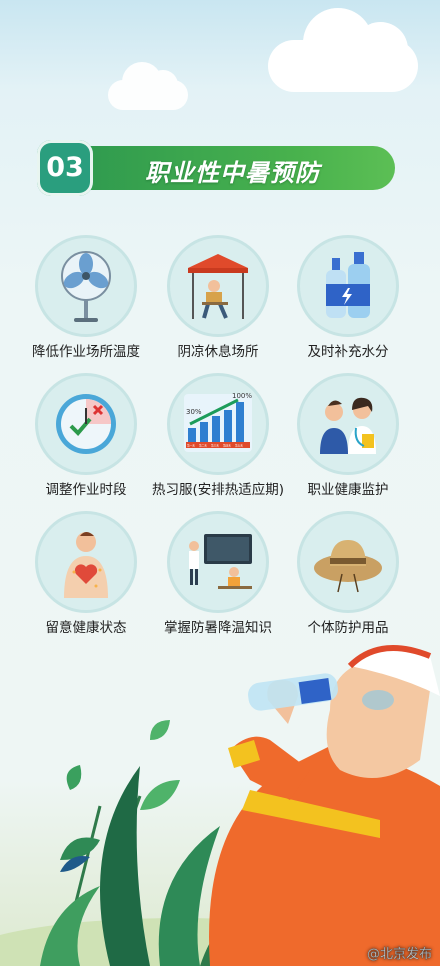 Image resolution: width=440 pixels, height=966 pixels. I want to click on section-header: 职业性中暑预防 03, so click(216, 168).